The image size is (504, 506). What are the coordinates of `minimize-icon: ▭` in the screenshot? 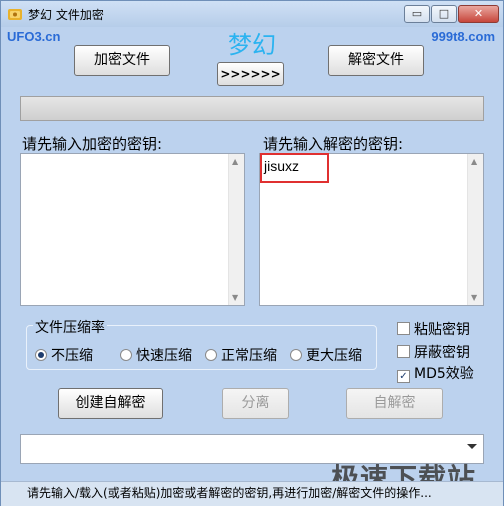 It's located at (417, 13).